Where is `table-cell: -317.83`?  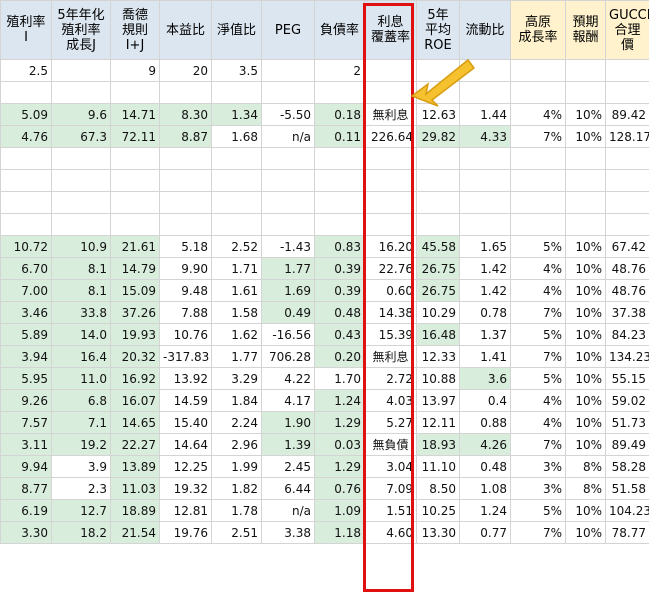
table-cell: -317.83 is located at coordinates (185, 356).